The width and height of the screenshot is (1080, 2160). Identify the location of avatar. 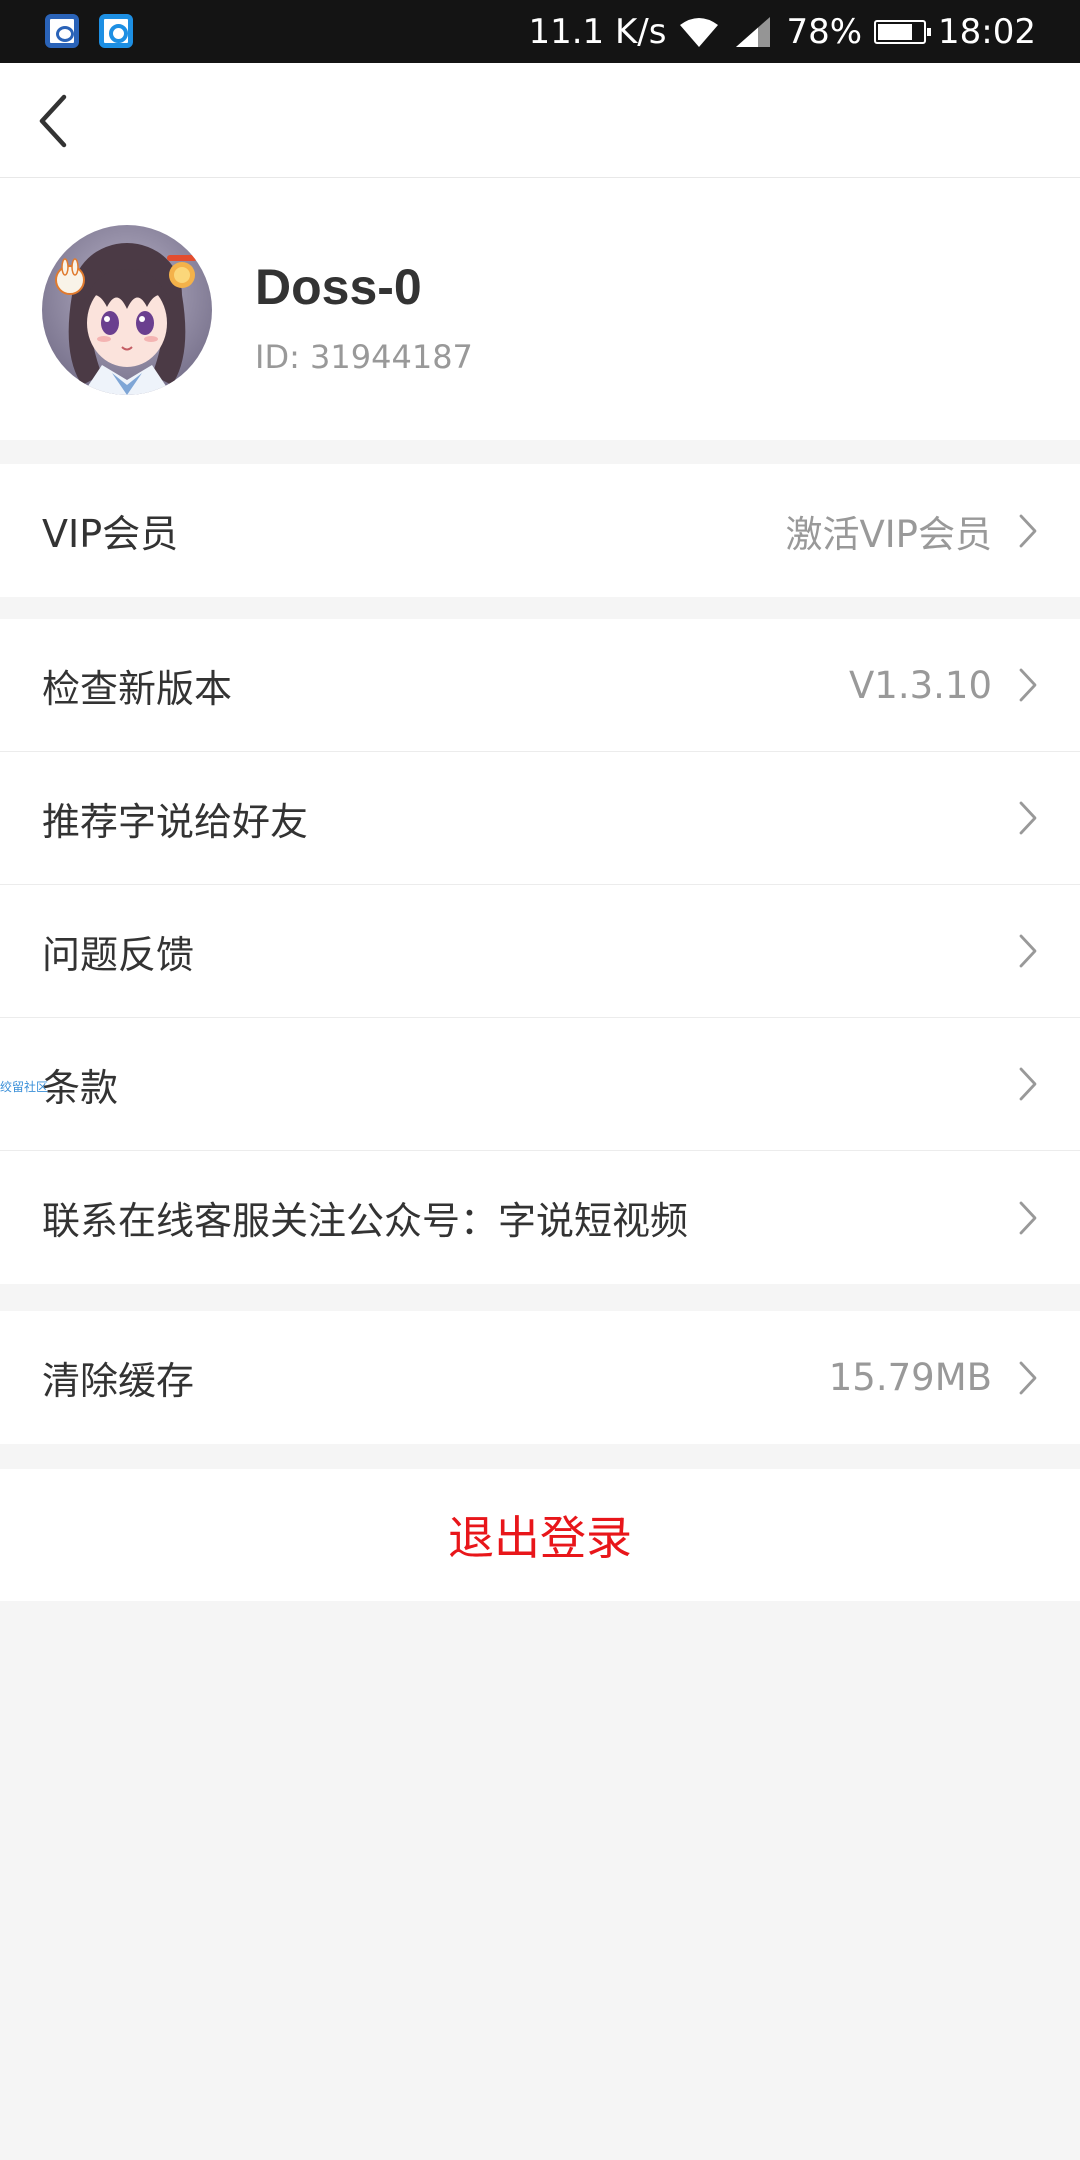
(127, 310).